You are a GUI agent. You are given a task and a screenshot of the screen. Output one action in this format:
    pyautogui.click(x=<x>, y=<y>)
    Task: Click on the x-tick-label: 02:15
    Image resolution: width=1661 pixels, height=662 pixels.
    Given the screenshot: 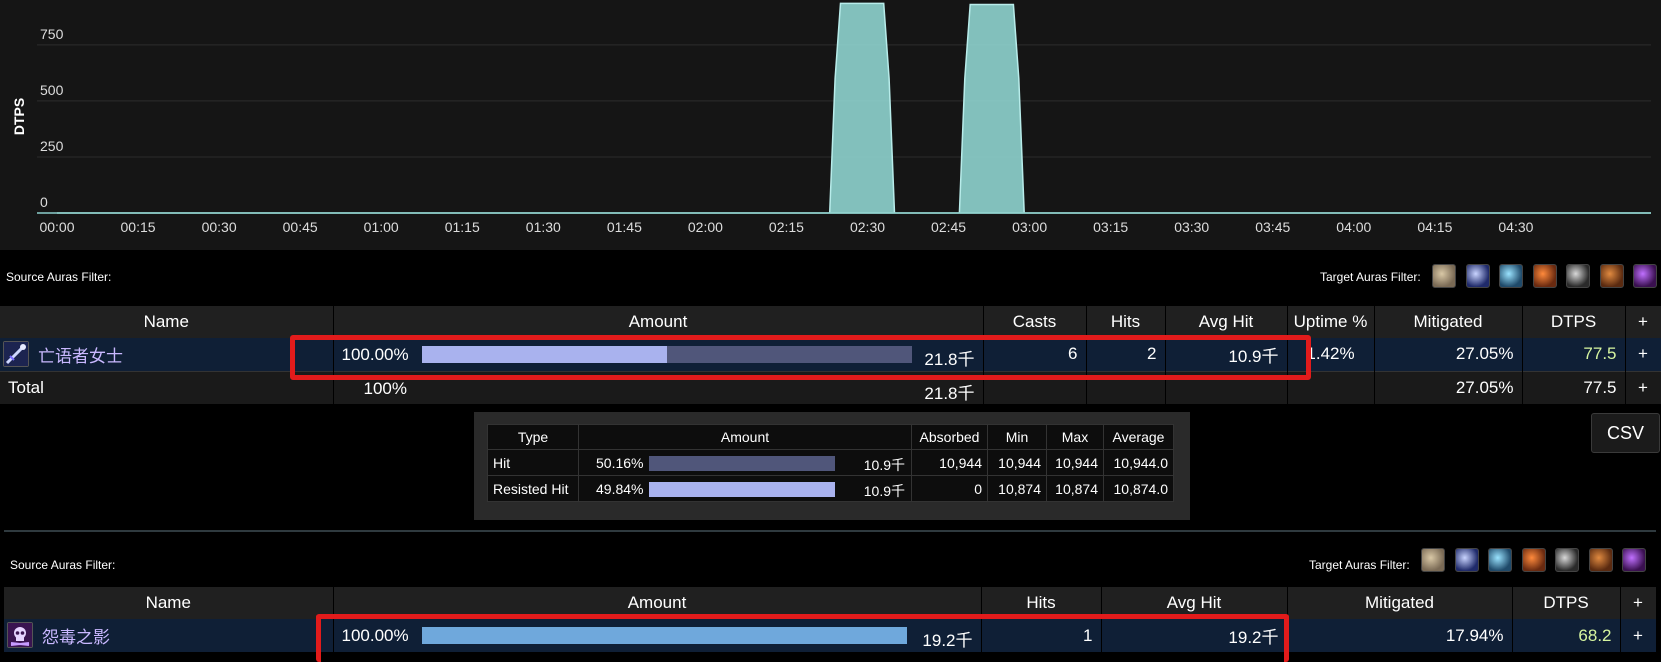 What is the action you would take?
    pyautogui.click(x=786, y=227)
    